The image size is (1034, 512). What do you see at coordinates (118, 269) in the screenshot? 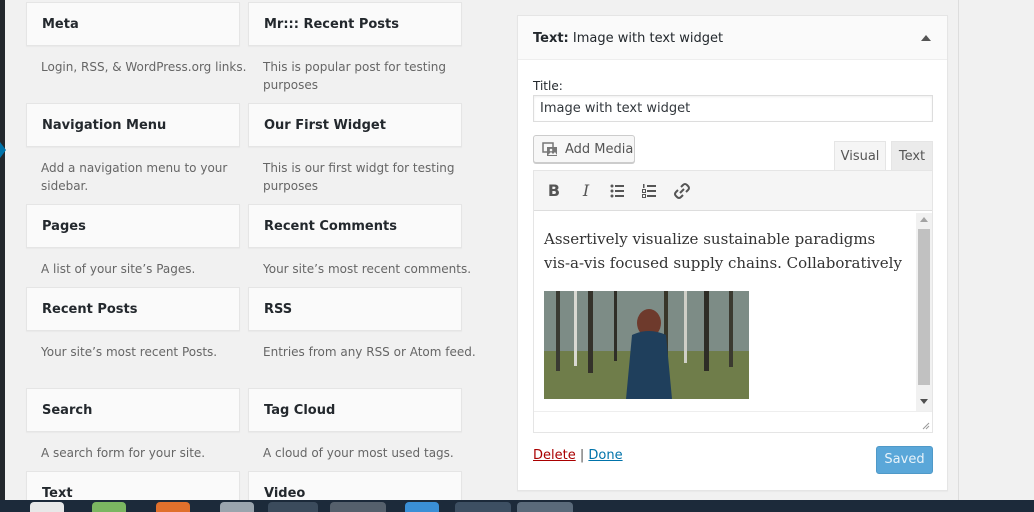
I see `widget-desc: A list of your site’s Pages.` at bounding box center [118, 269].